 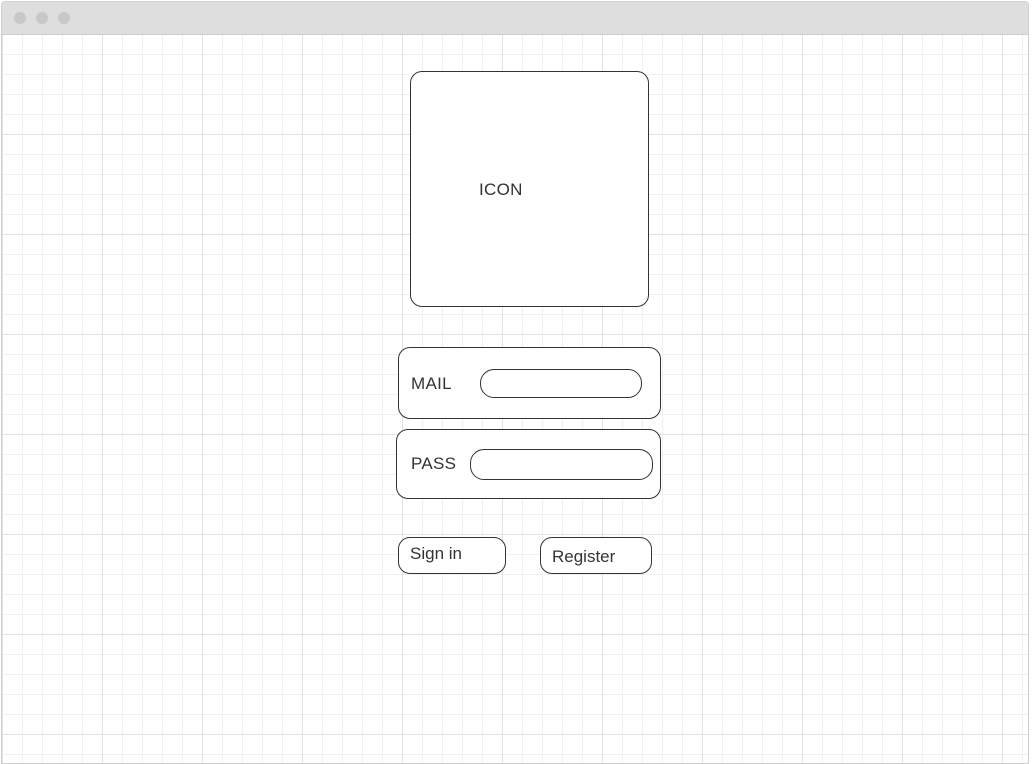 I want to click on pass-label: PASS, so click(x=434, y=463).